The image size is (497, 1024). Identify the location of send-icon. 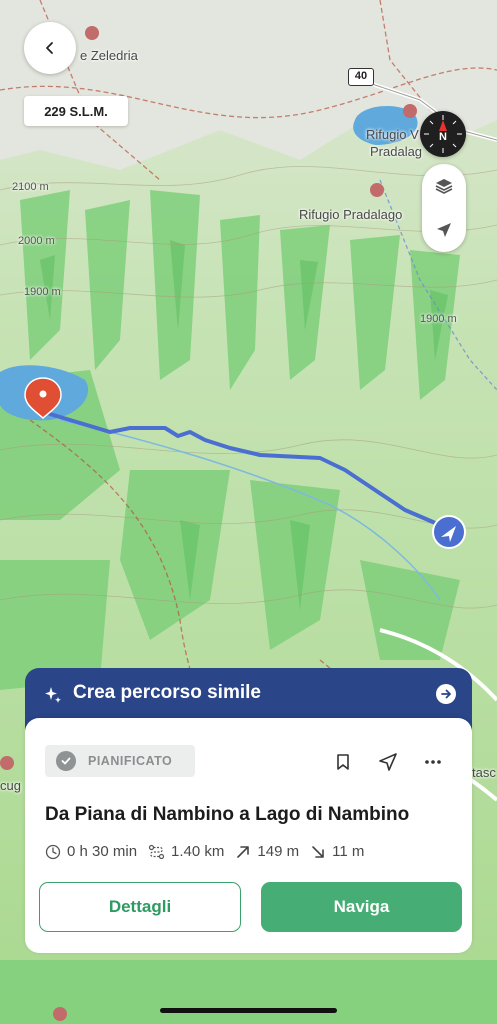
(388, 762).